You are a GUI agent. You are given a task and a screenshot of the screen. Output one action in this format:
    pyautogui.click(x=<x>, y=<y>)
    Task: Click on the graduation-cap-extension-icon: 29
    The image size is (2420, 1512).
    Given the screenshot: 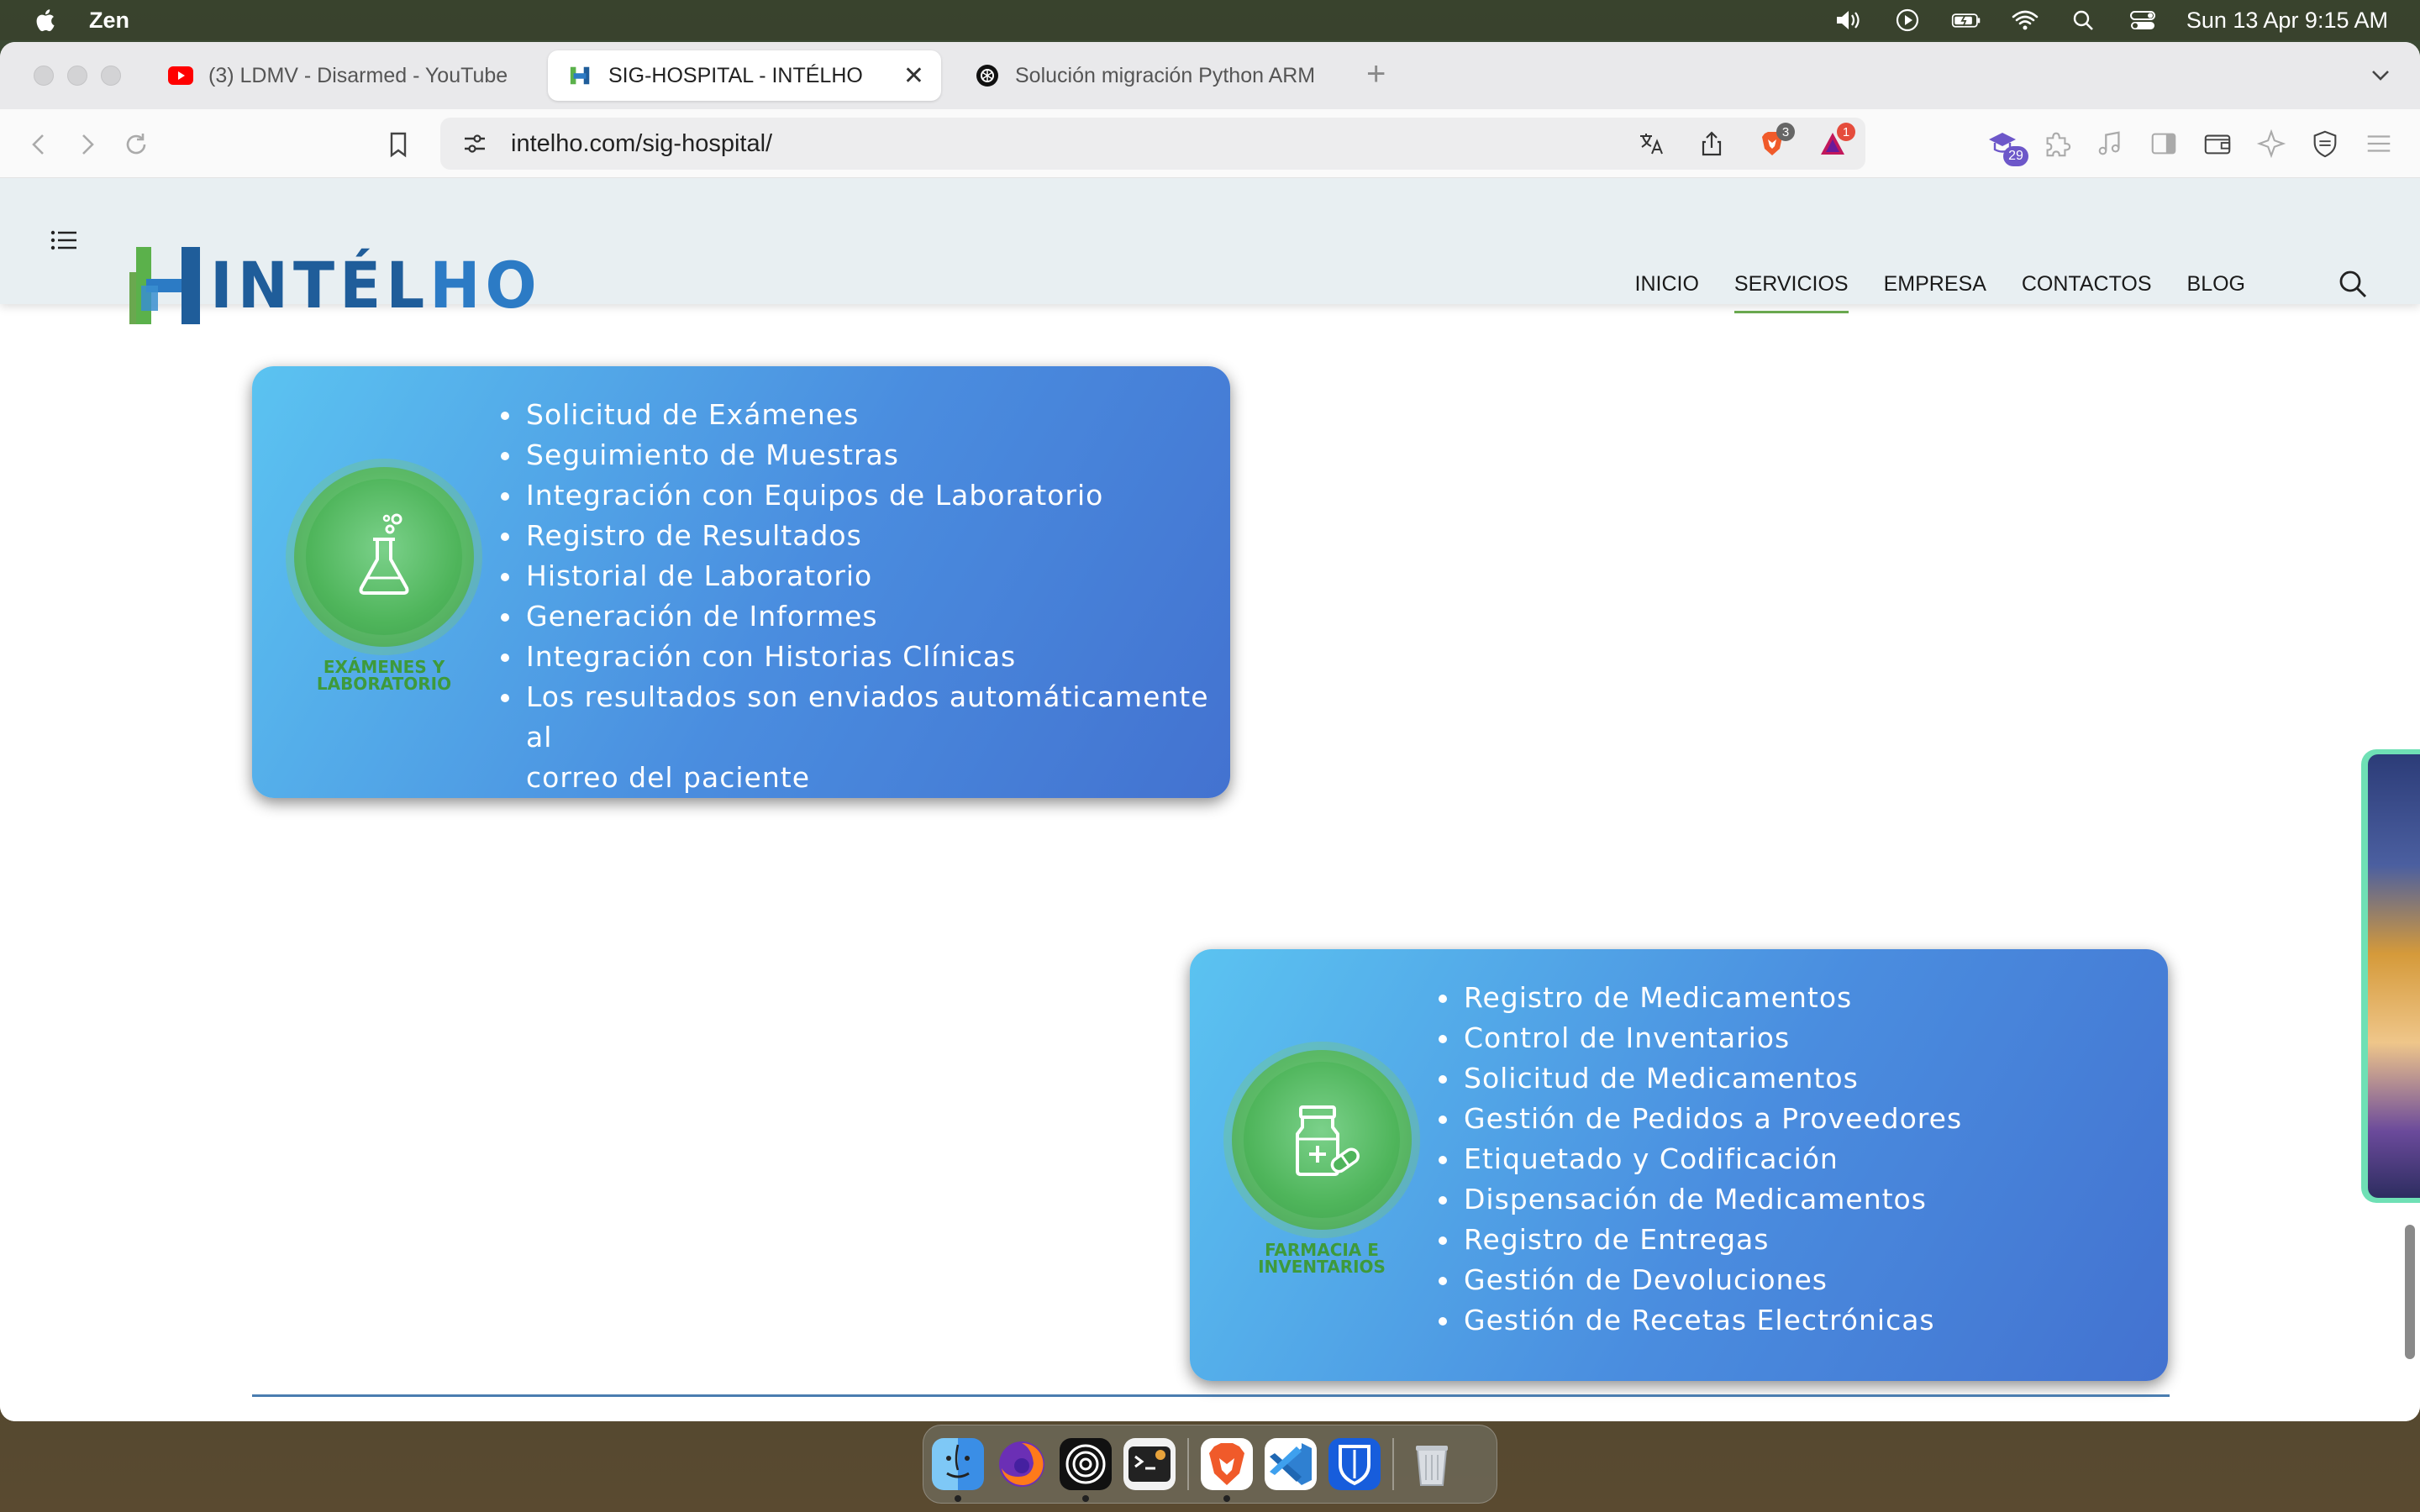 What is the action you would take?
    pyautogui.click(x=2007, y=147)
    